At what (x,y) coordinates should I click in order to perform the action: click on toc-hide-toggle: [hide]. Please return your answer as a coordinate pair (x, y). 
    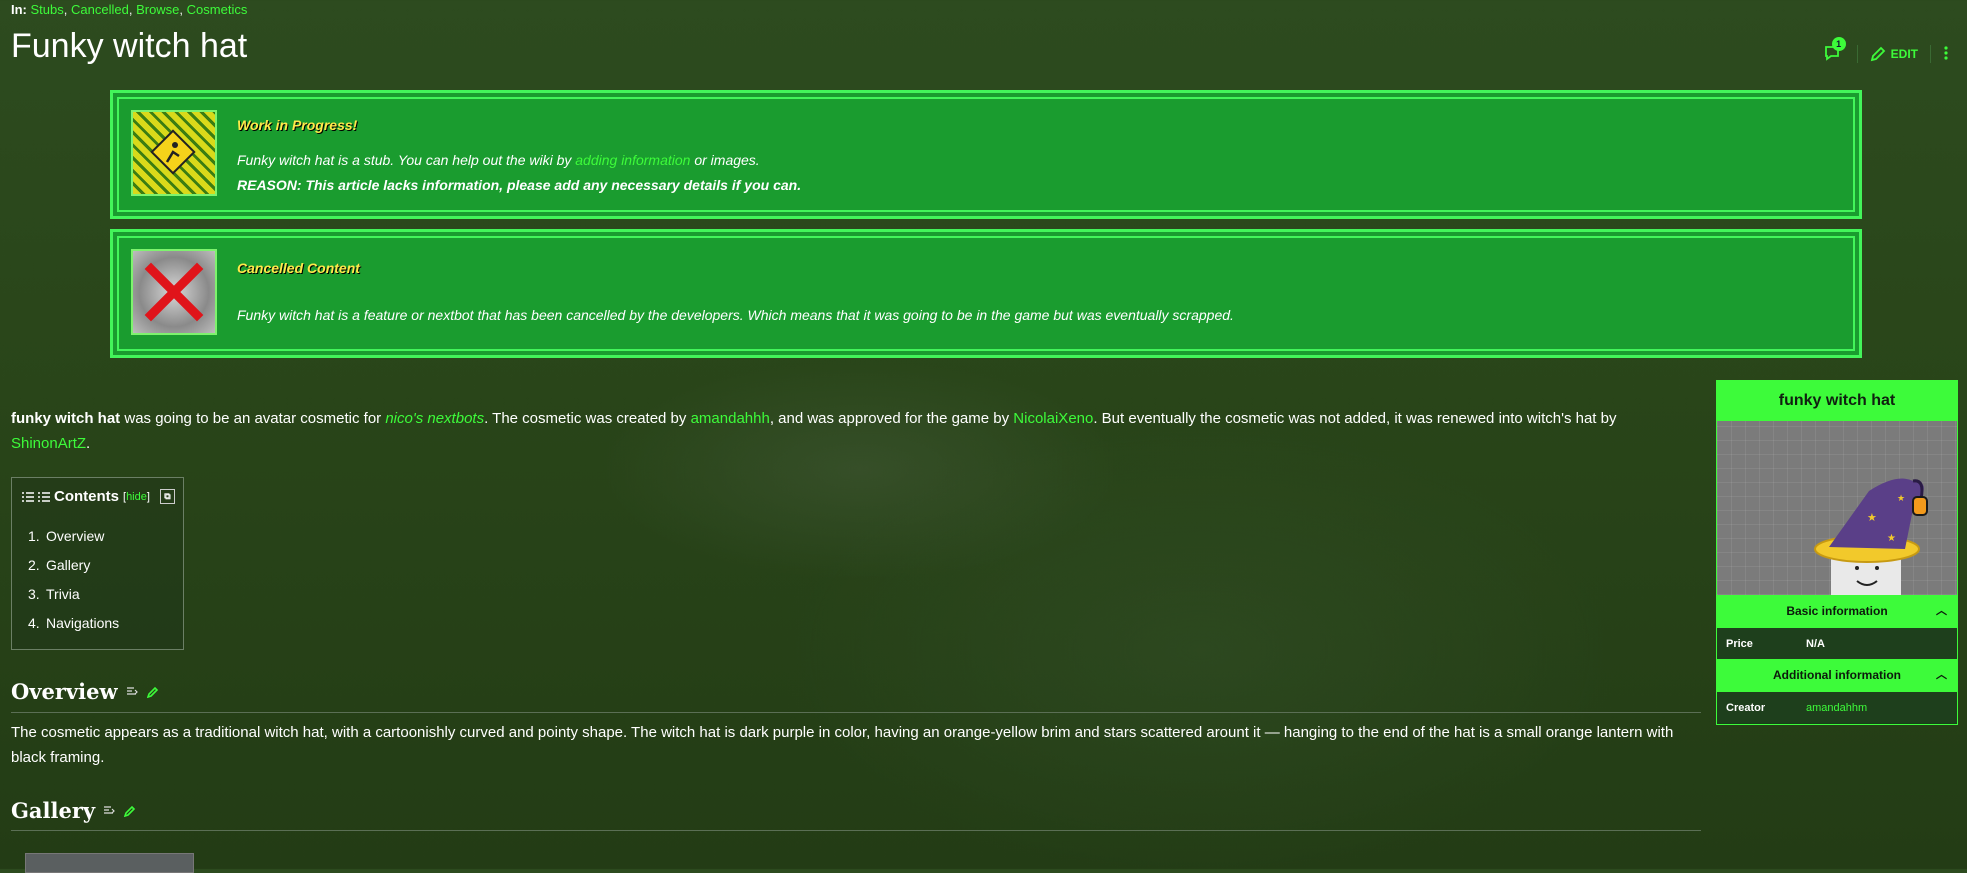
    Looking at the image, I should click on (136, 497).